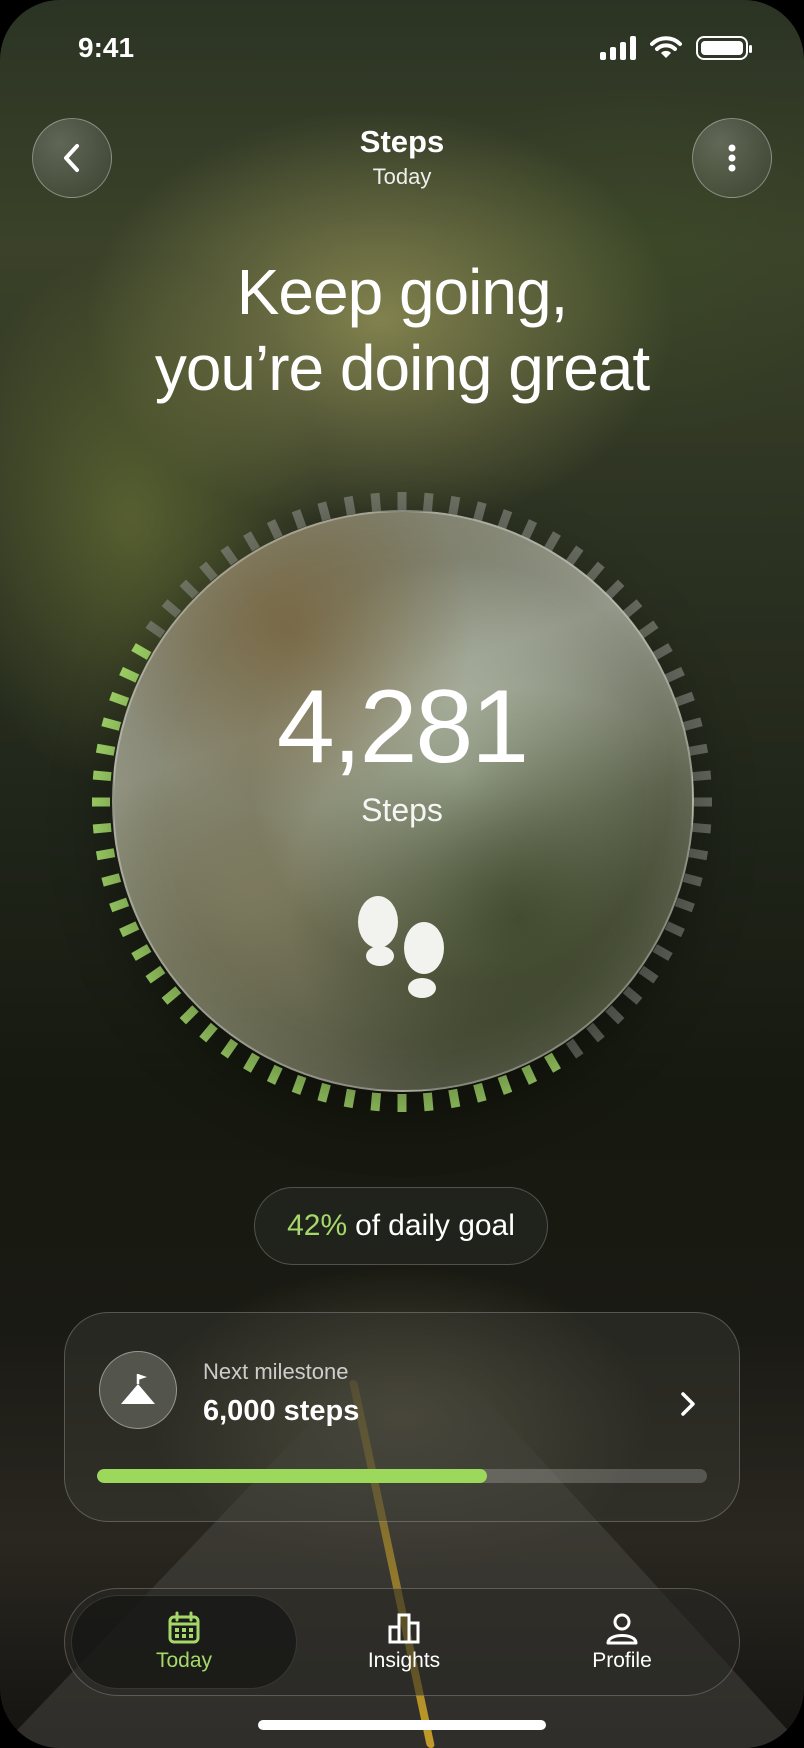  Describe the element at coordinates (401, 947) in the screenshot. I see `footprints-icon` at that location.